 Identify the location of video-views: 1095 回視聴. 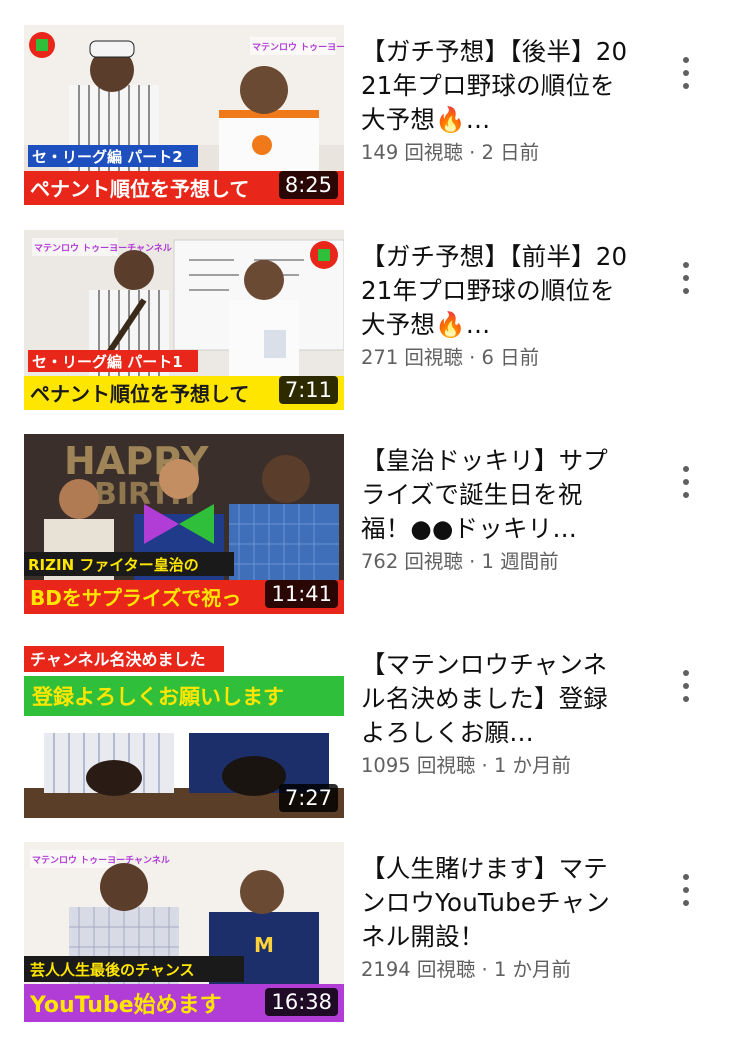
(418, 765).